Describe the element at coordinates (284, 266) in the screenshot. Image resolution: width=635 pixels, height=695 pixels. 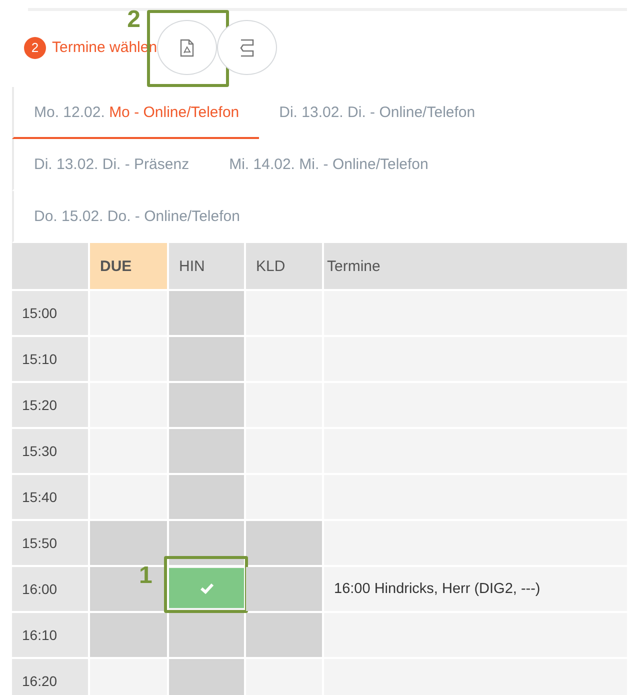
I see `column-header: KLD` at that location.